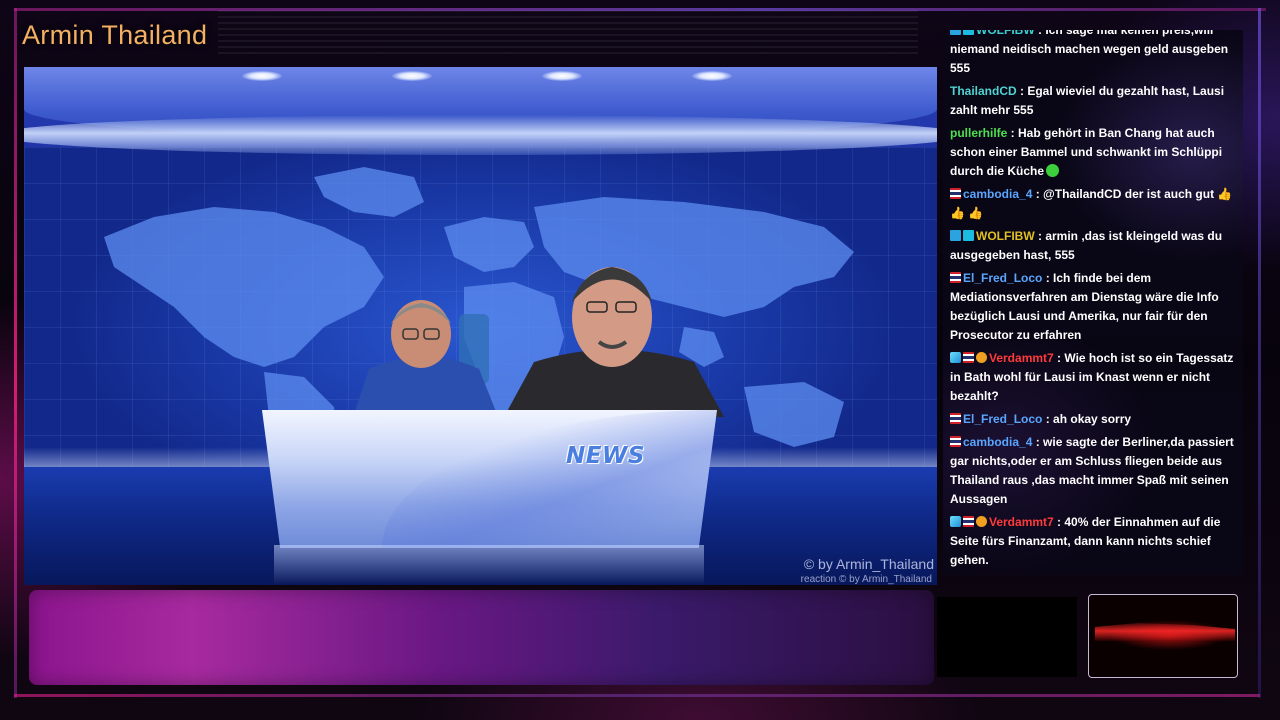  I want to click on bottom-black-panel, so click(1007, 637).